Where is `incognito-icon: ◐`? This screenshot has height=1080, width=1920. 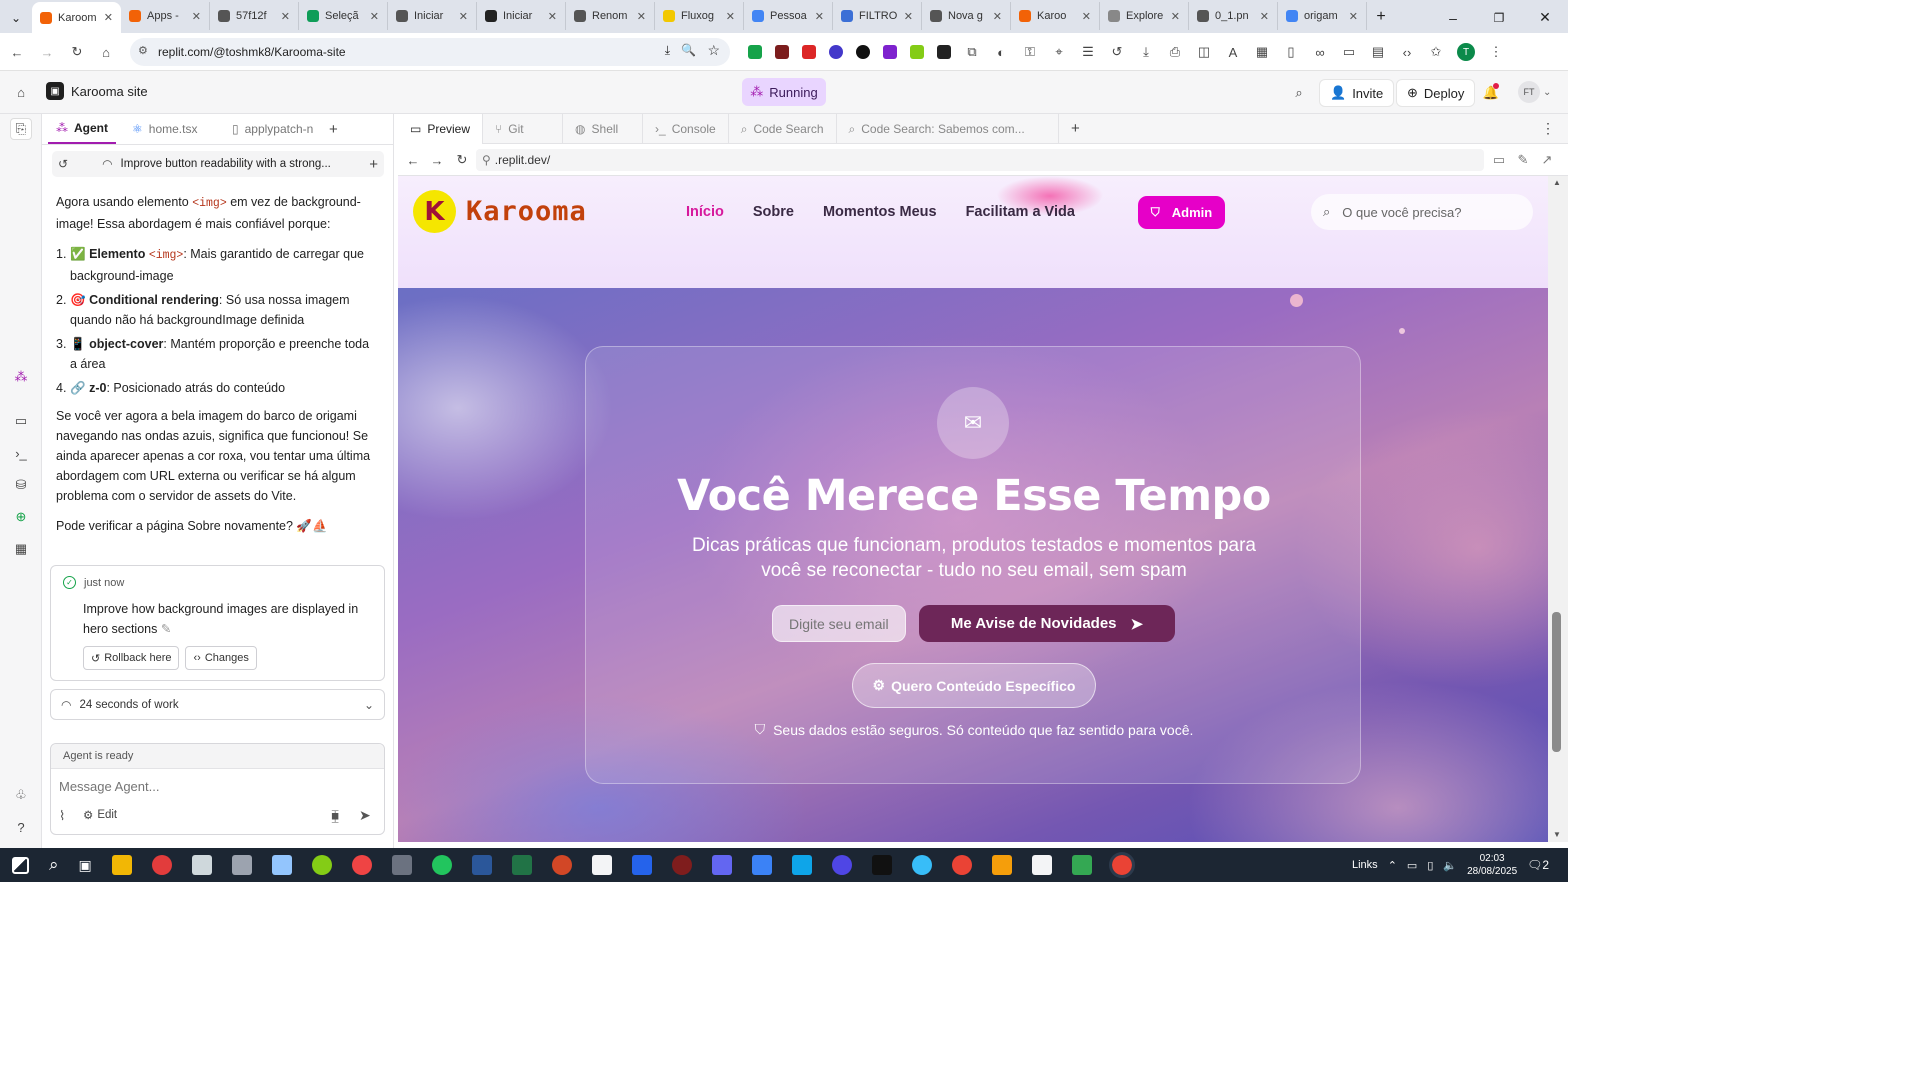
incognito-icon: ◐ is located at coordinates (1001, 52).